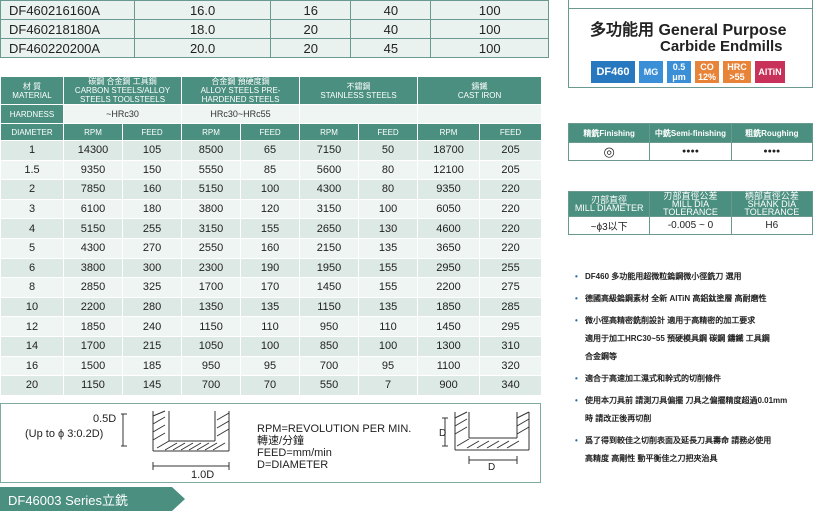  Describe the element at coordinates (329, 170) in the screenshot. I see `rpm-cell: 5600` at that location.